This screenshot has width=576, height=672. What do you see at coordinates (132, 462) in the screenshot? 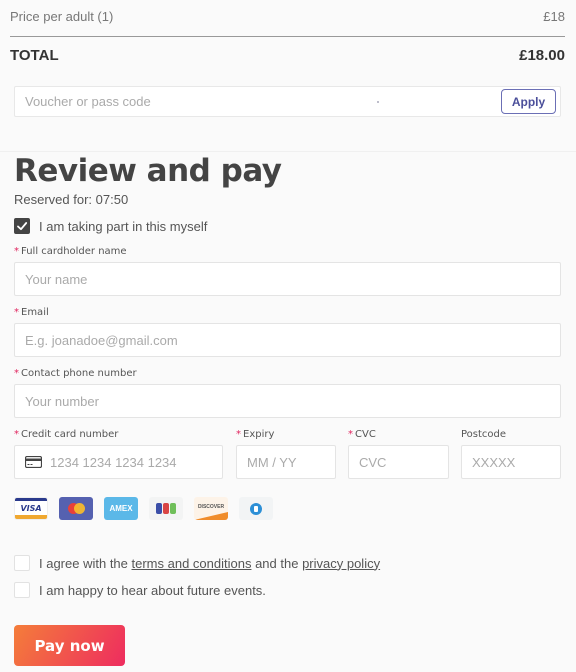
I see `card-number-input` at bounding box center [132, 462].